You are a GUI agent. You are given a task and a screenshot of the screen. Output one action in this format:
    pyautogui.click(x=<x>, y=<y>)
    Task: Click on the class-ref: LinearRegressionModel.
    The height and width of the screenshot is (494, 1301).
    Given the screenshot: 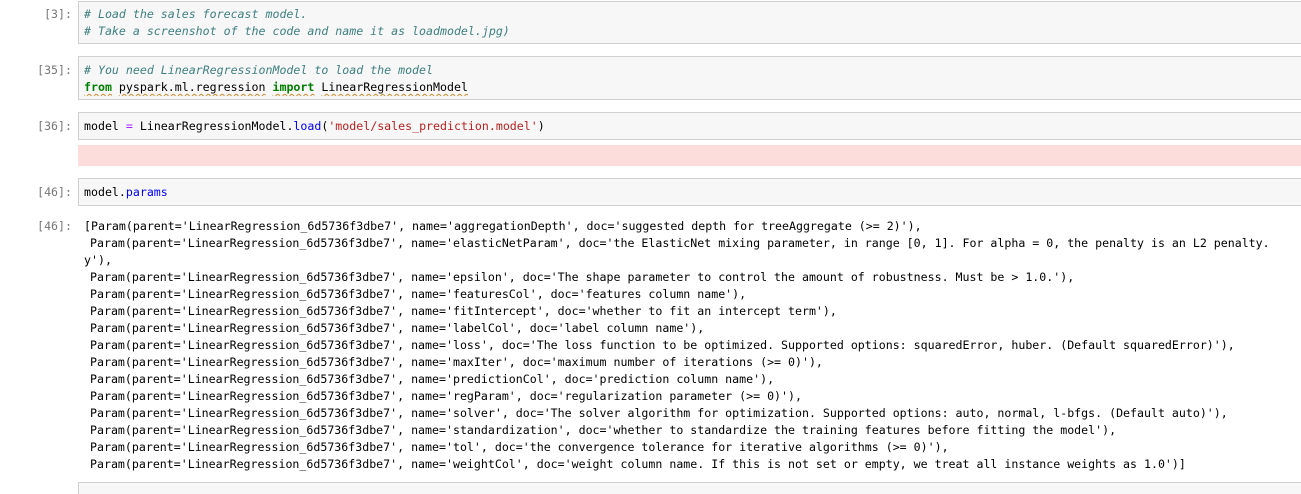 What is the action you would take?
    pyautogui.click(x=216, y=126)
    